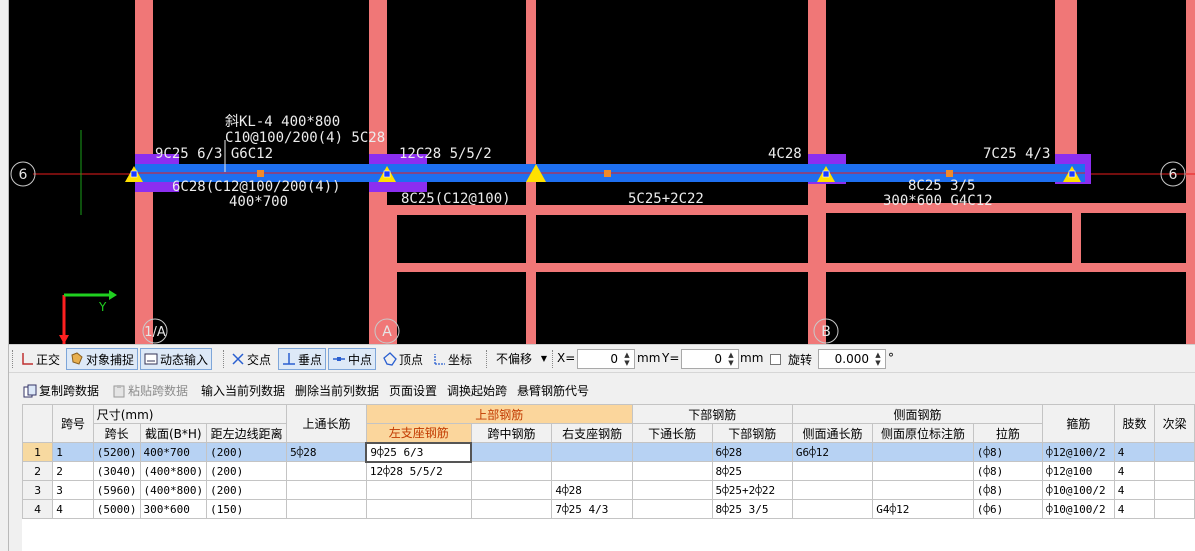 The image size is (1195, 551). Describe the element at coordinates (672, 433) in the screenshot. I see `header-bottom-through: 下通长筋` at that location.